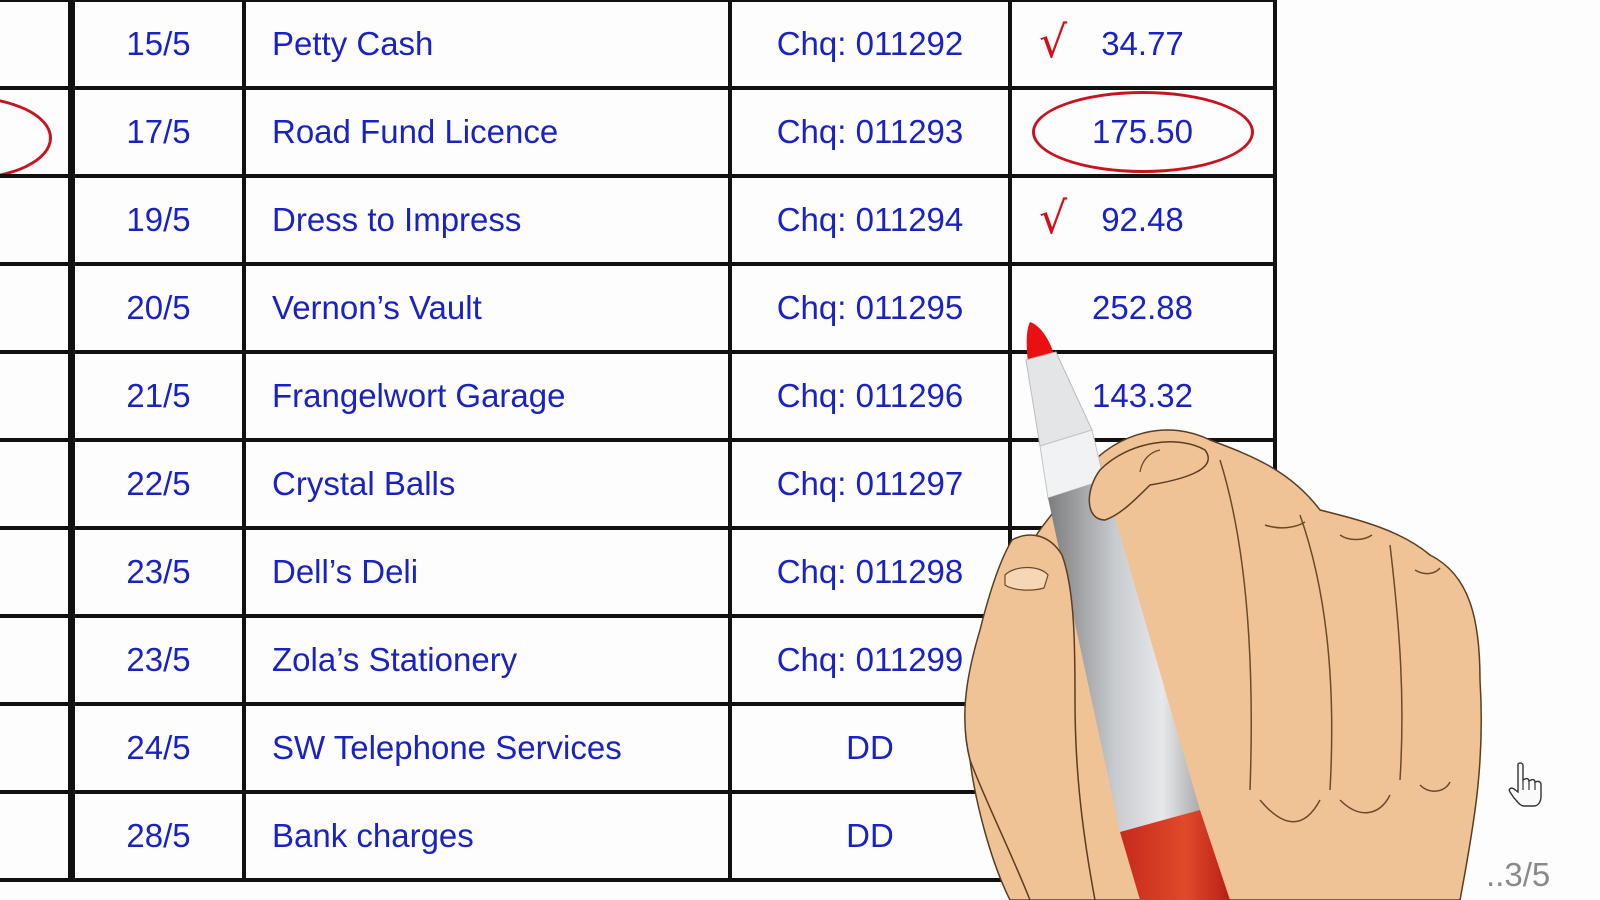  I want to click on reference-cell: Chq: 011295, so click(870, 308).